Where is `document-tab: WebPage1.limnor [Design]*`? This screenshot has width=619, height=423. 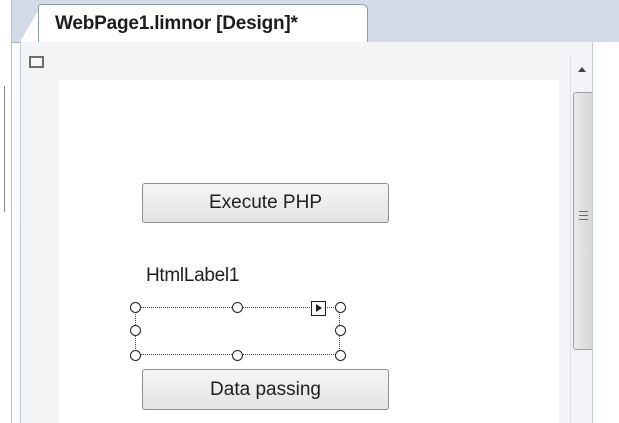
document-tab: WebPage1.limnor [Design]* is located at coordinates (203, 23).